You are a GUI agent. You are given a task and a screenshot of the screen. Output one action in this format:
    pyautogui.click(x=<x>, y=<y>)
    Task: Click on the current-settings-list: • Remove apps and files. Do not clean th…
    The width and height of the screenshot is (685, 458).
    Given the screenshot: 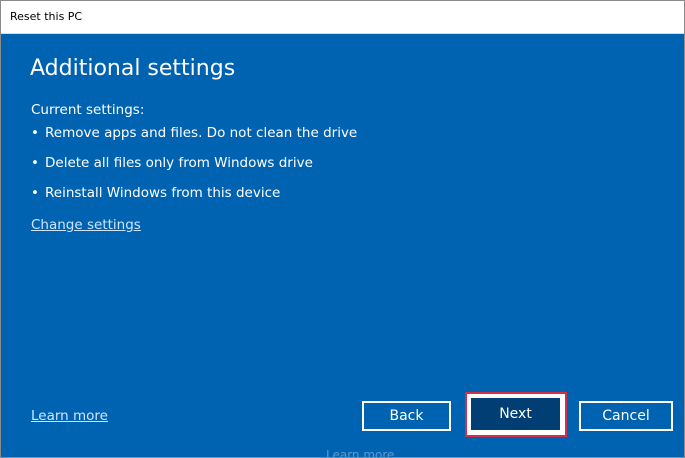 What is the action you would take?
    pyautogui.click(x=194, y=170)
    